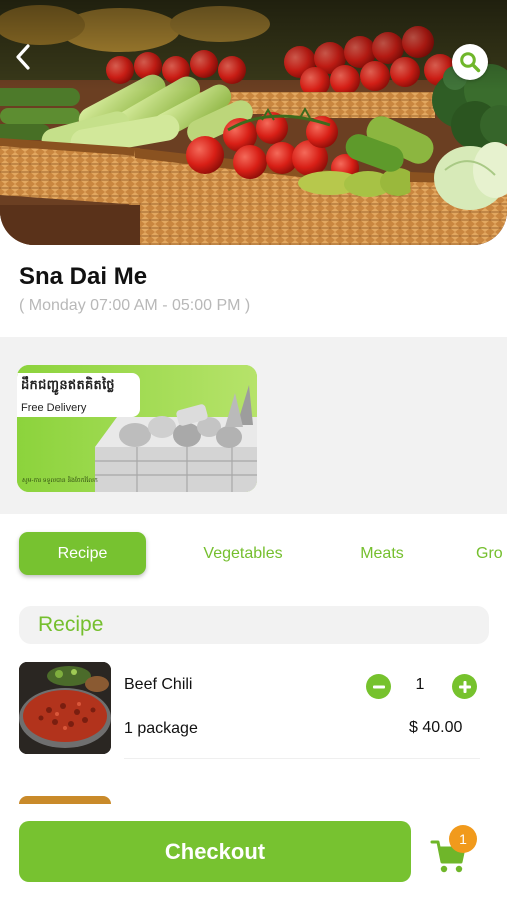  I want to click on tab-recipe: Recipe, so click(82, 553).